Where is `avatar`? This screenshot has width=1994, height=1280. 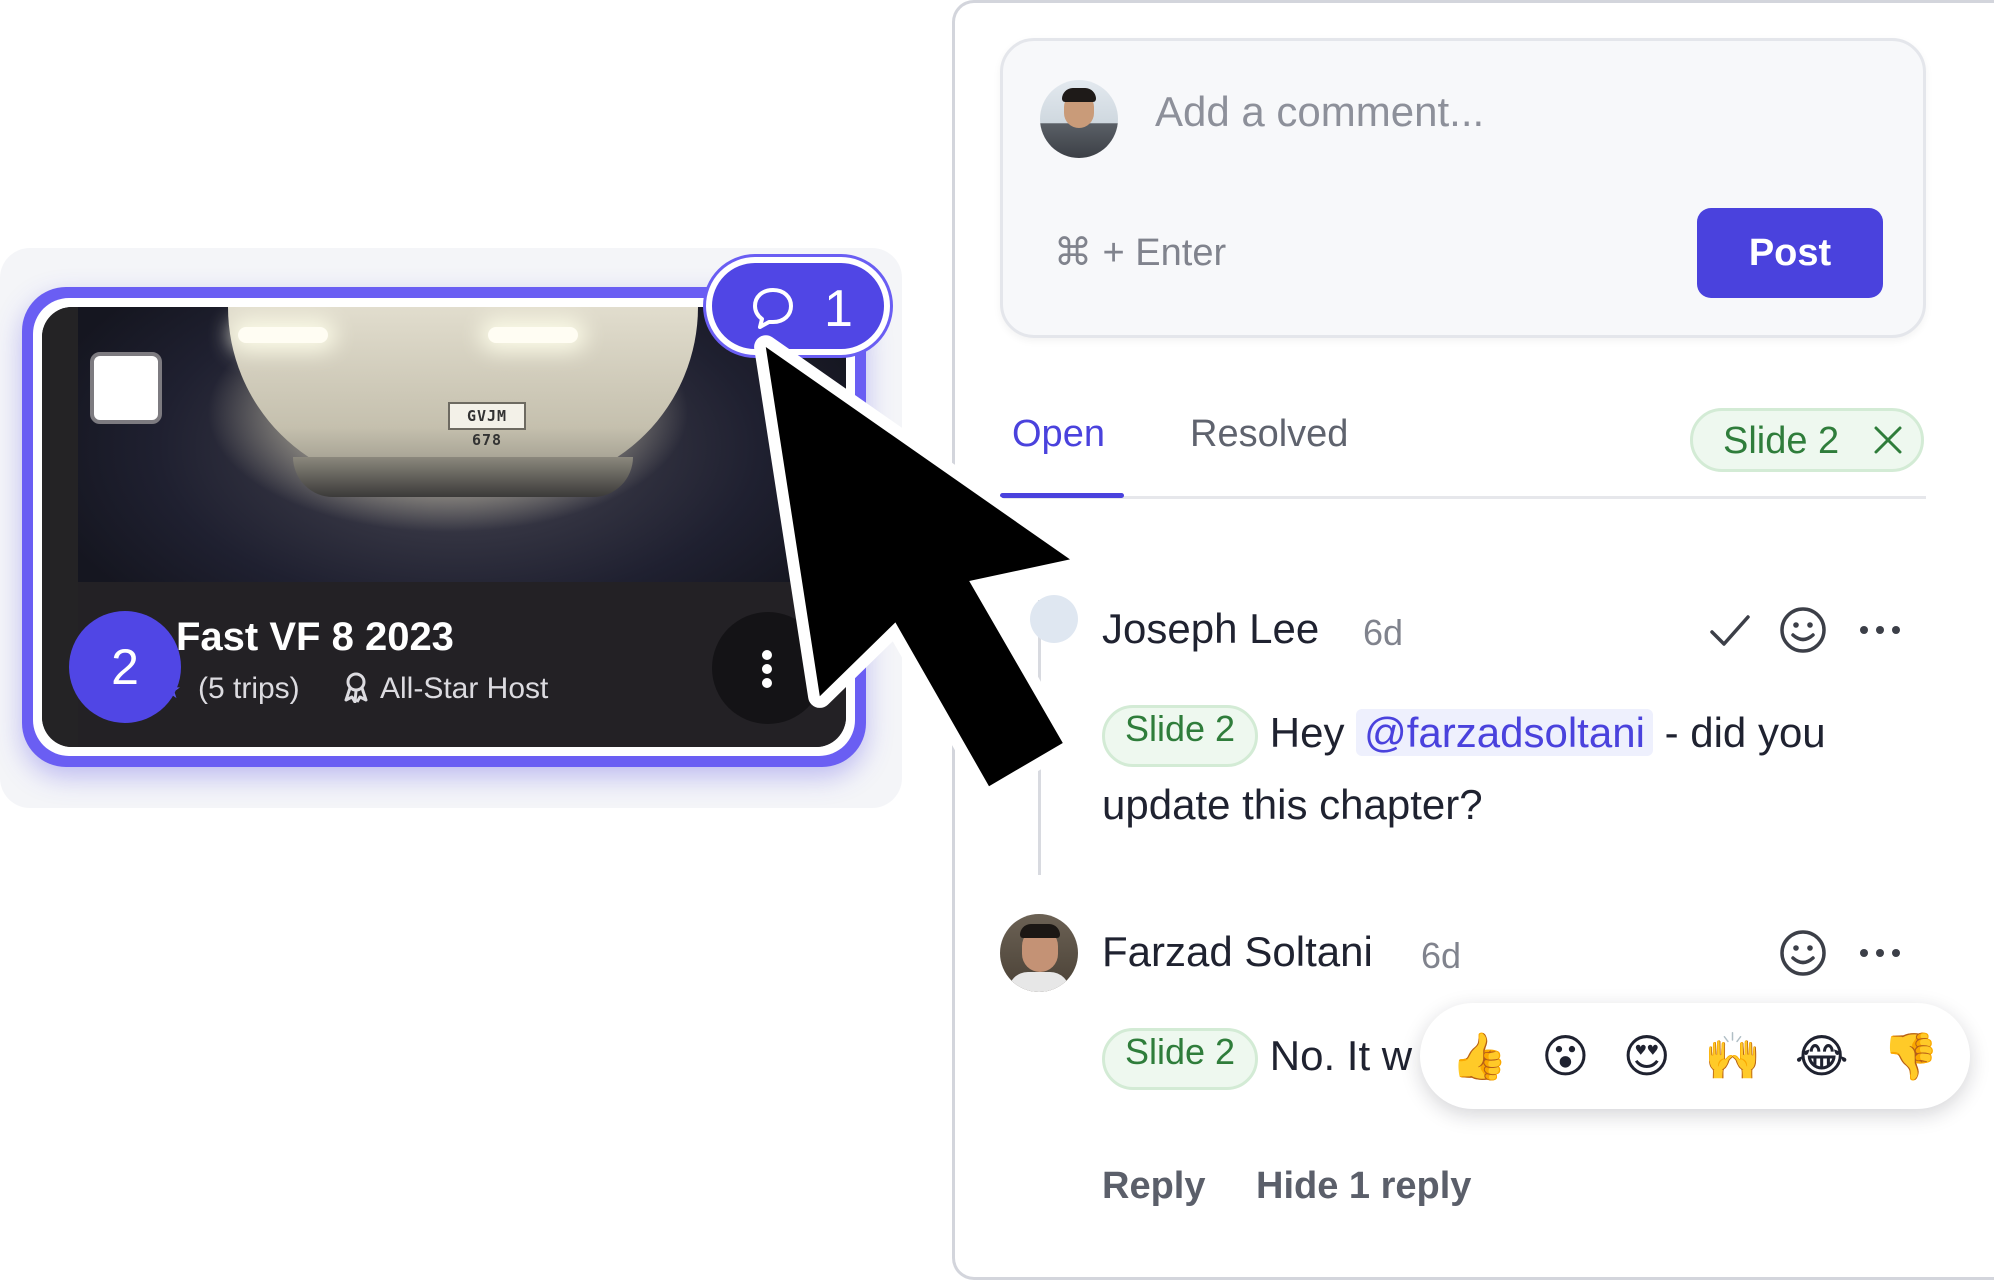 avatar is located at coordinates (1039, 953).